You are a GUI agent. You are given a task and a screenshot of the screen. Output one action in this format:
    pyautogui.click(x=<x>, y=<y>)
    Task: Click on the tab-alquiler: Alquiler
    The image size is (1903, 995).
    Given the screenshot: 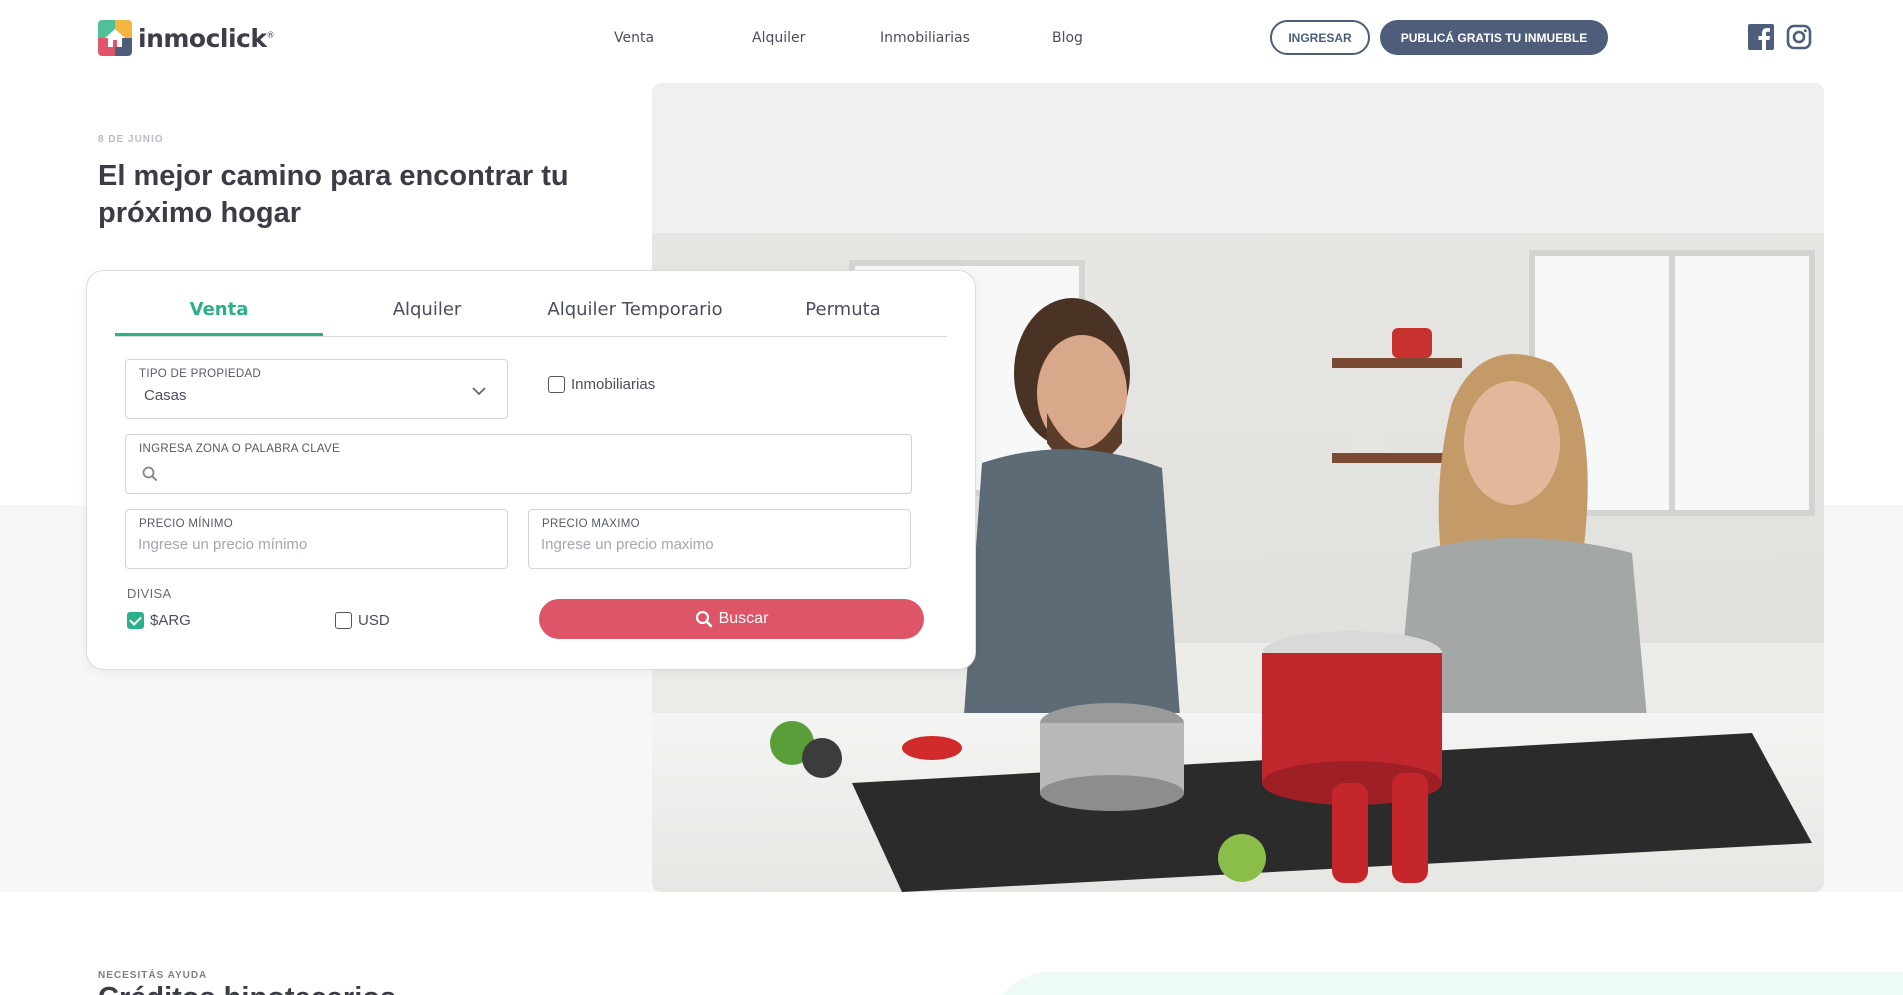 What is the action you would take?
    pyautogui.click(x=427, y=312)
    